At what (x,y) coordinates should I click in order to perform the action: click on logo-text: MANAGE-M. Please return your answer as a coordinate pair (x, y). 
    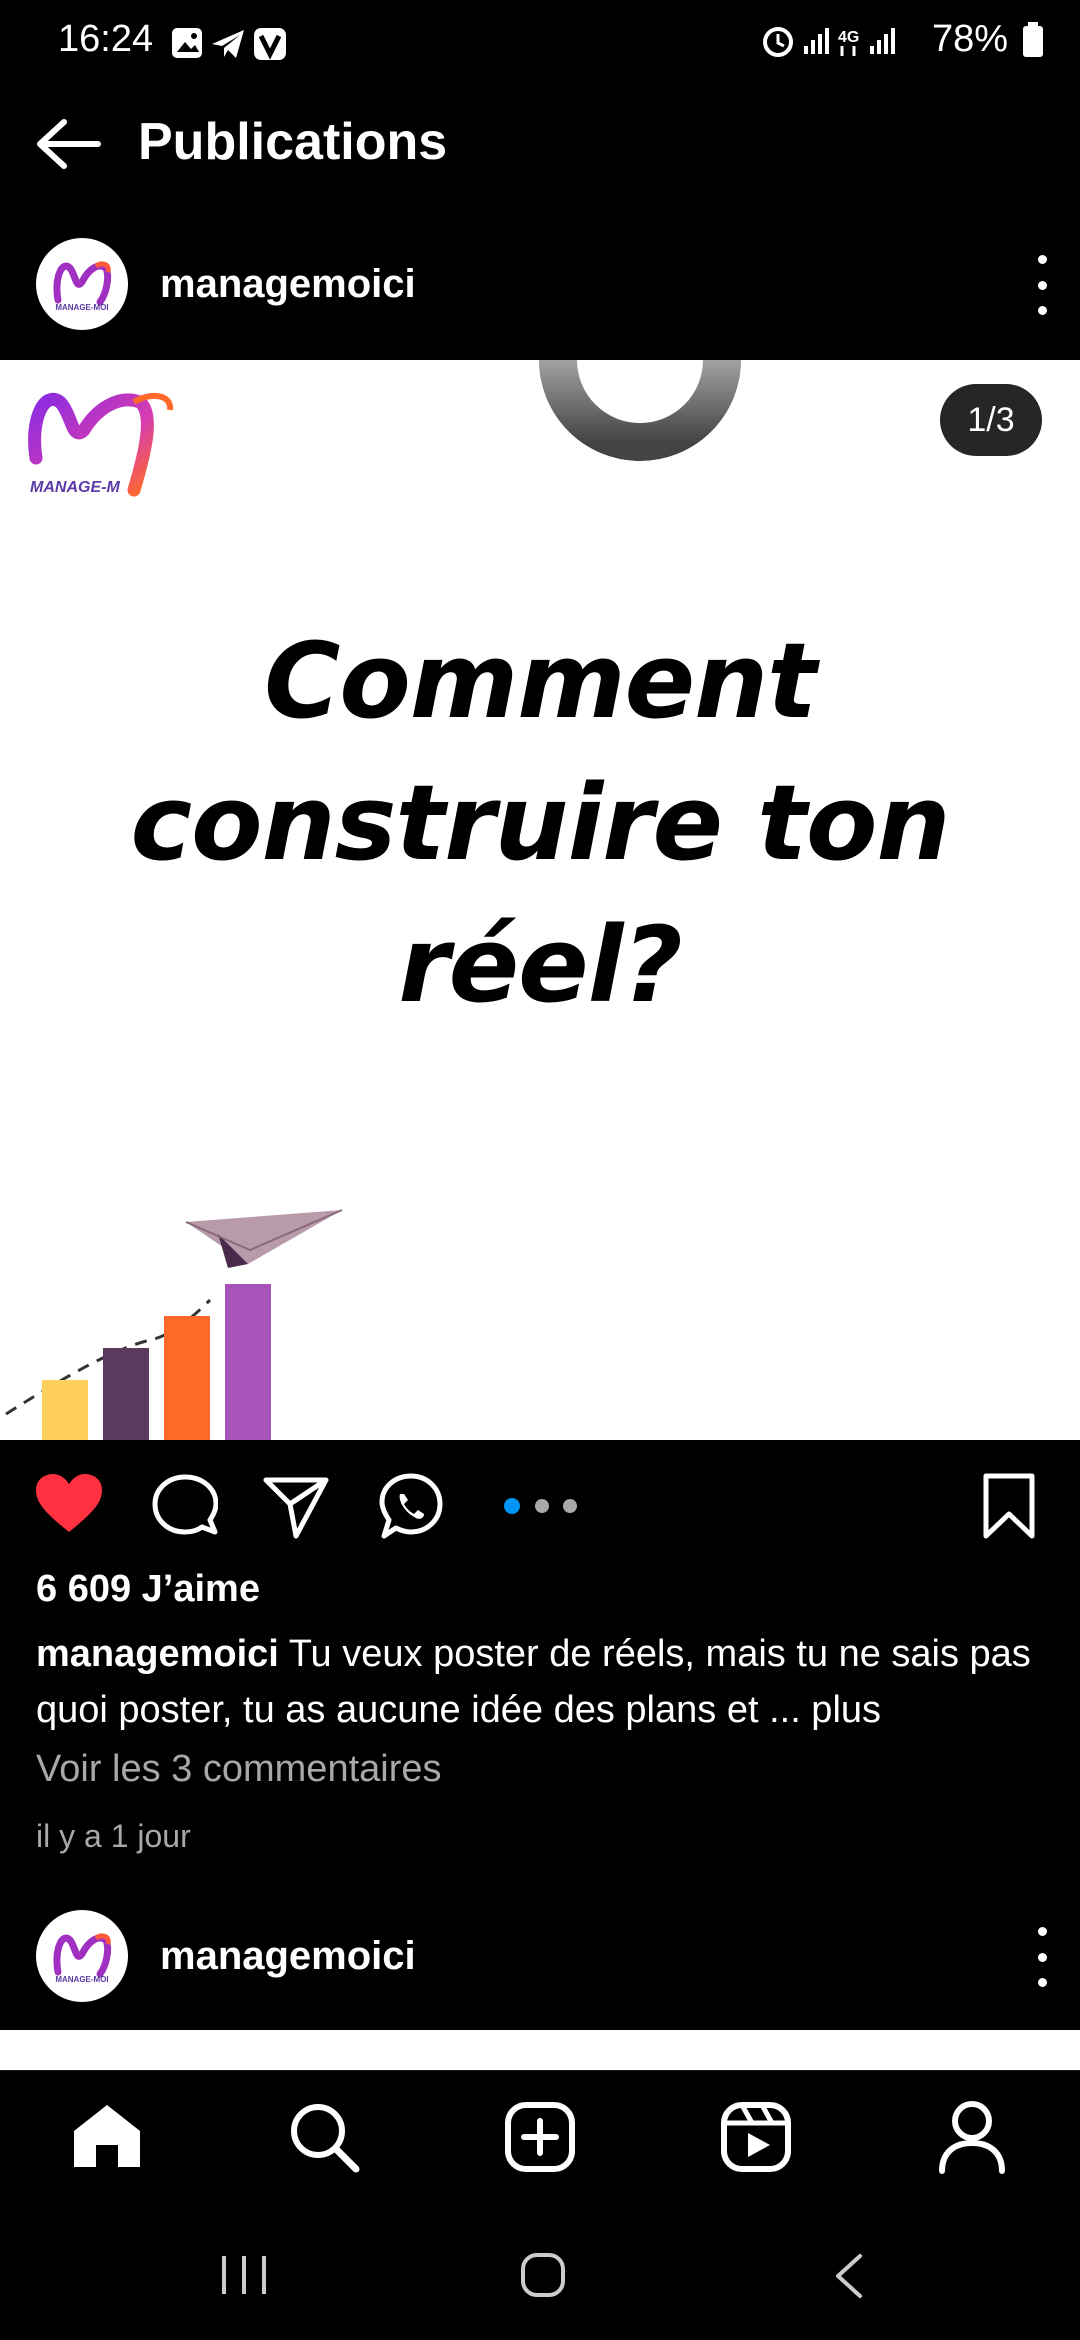
    Looking at the image, I should click on (75, 487).